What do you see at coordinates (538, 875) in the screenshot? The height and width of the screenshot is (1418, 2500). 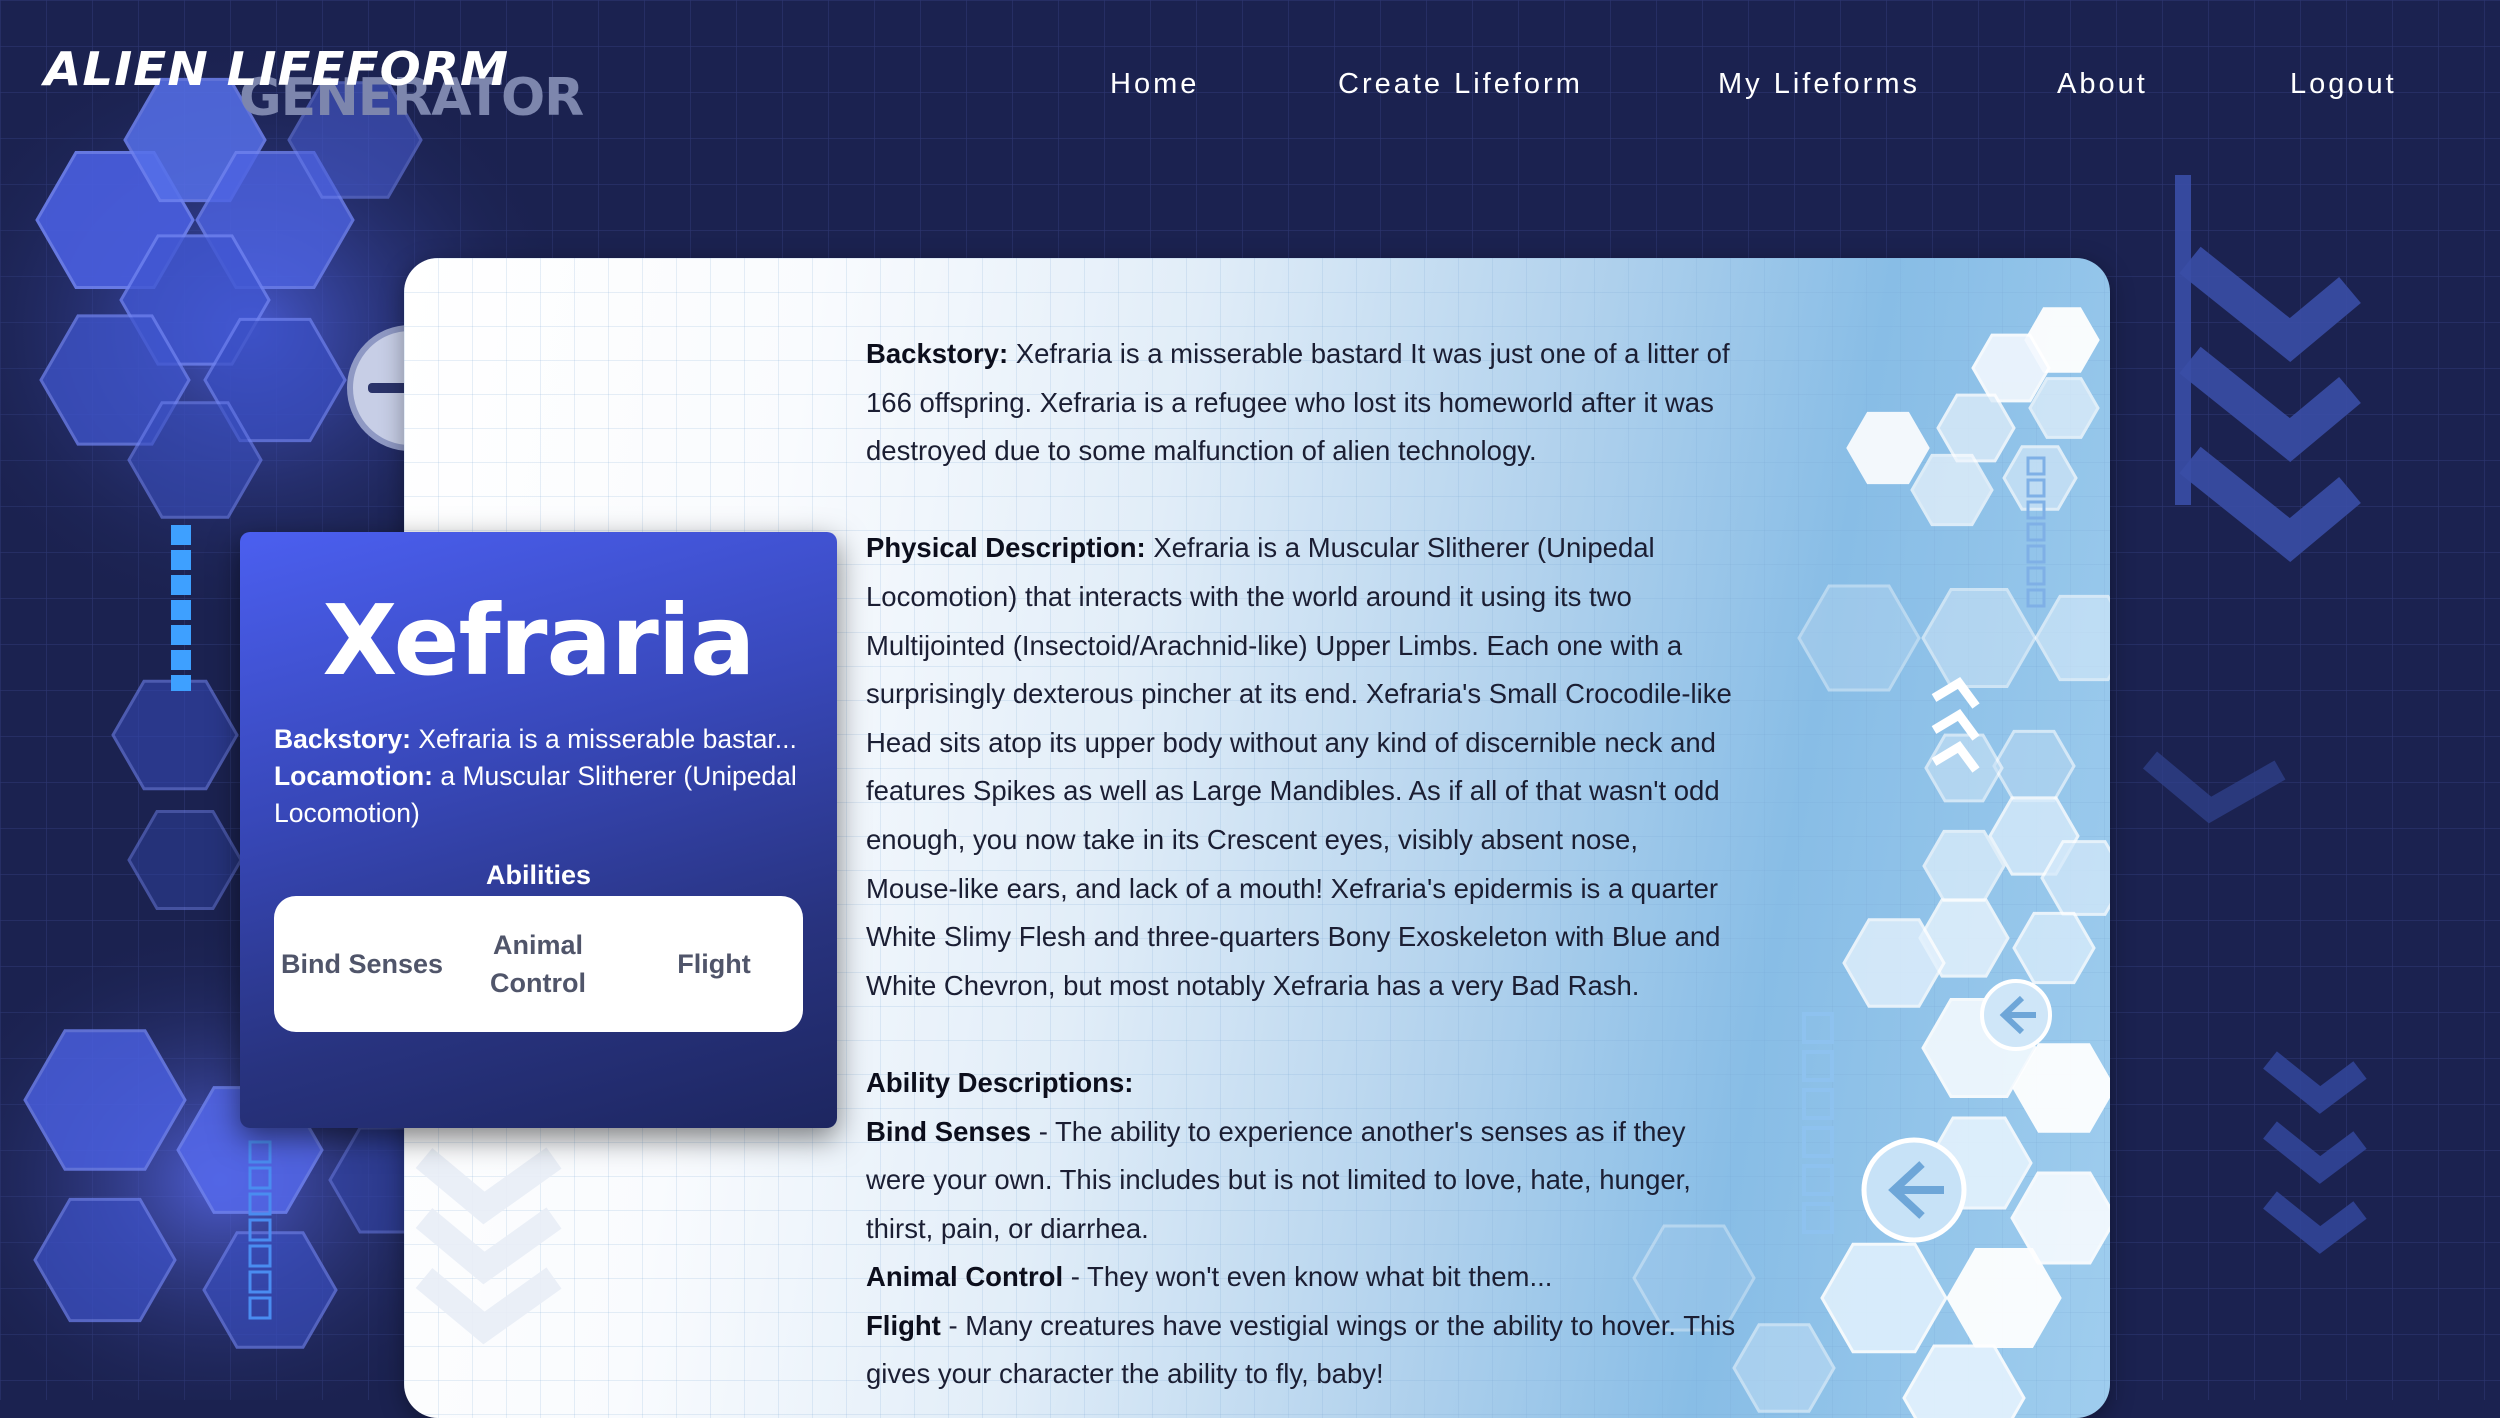 I see `abilities-title: Abilities` at bounding box center [538, 875].